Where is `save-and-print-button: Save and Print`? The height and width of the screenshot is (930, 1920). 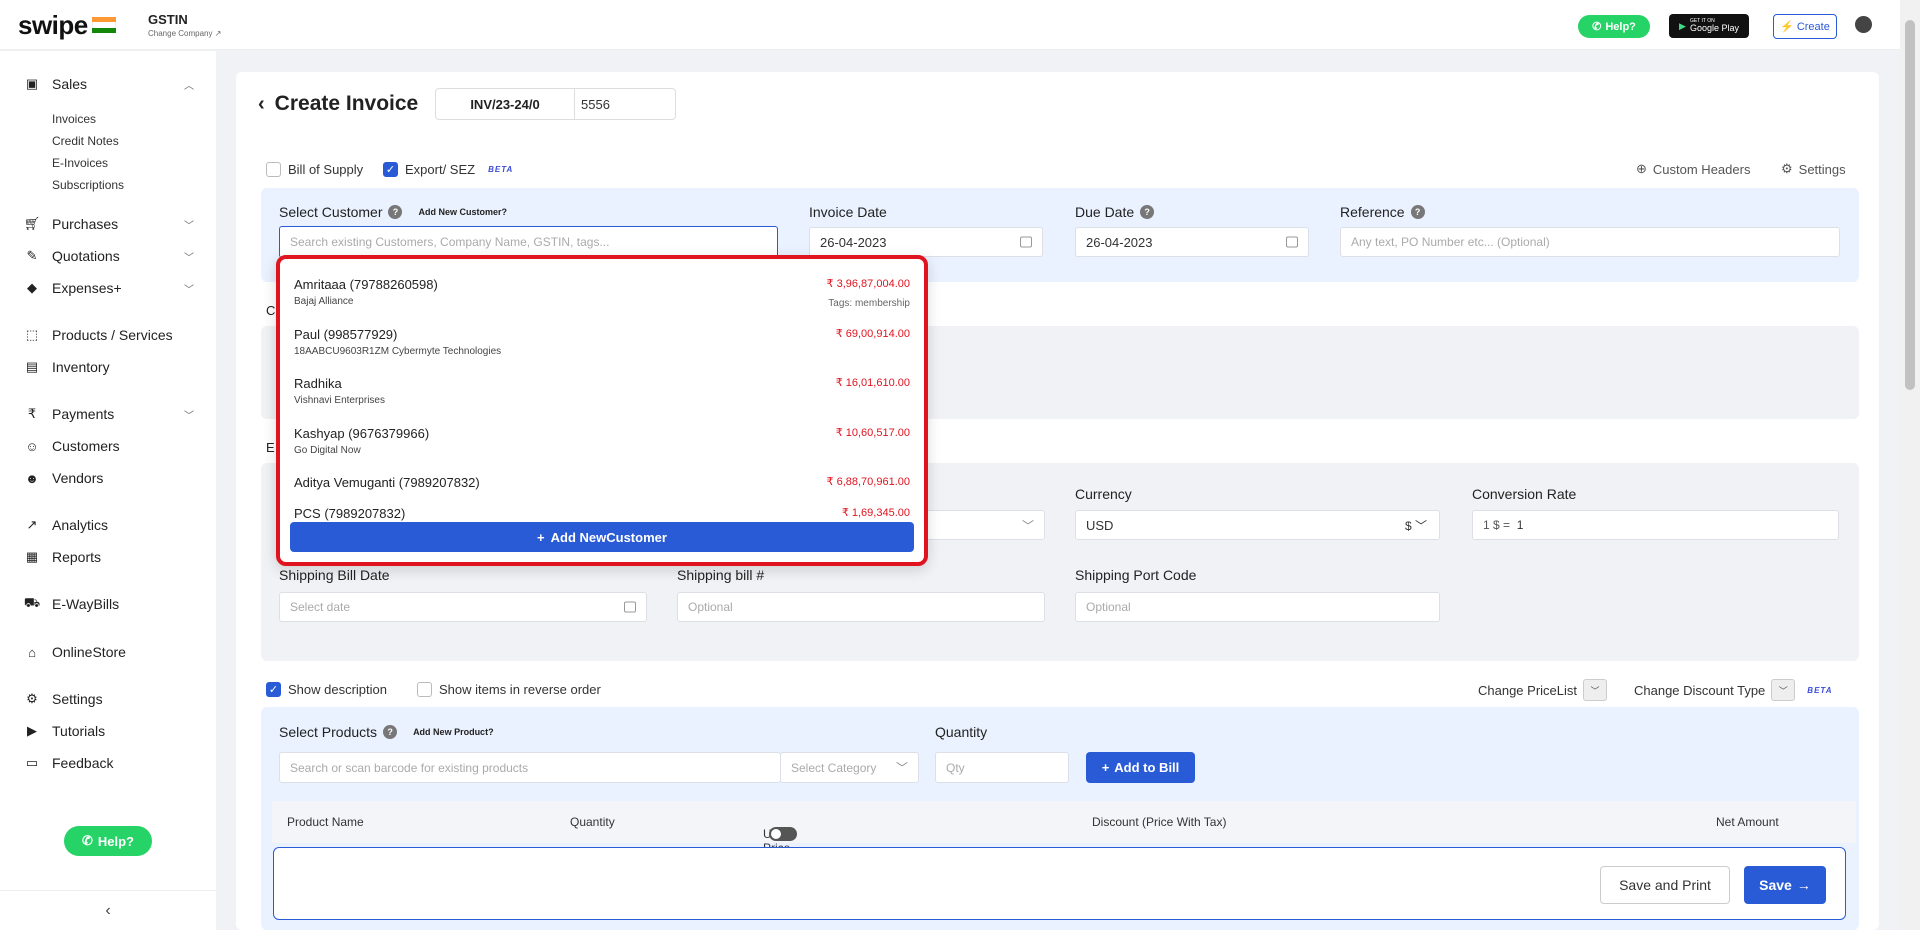
save-and-print-button: Save and Print is located at coordinates (1665, 885).